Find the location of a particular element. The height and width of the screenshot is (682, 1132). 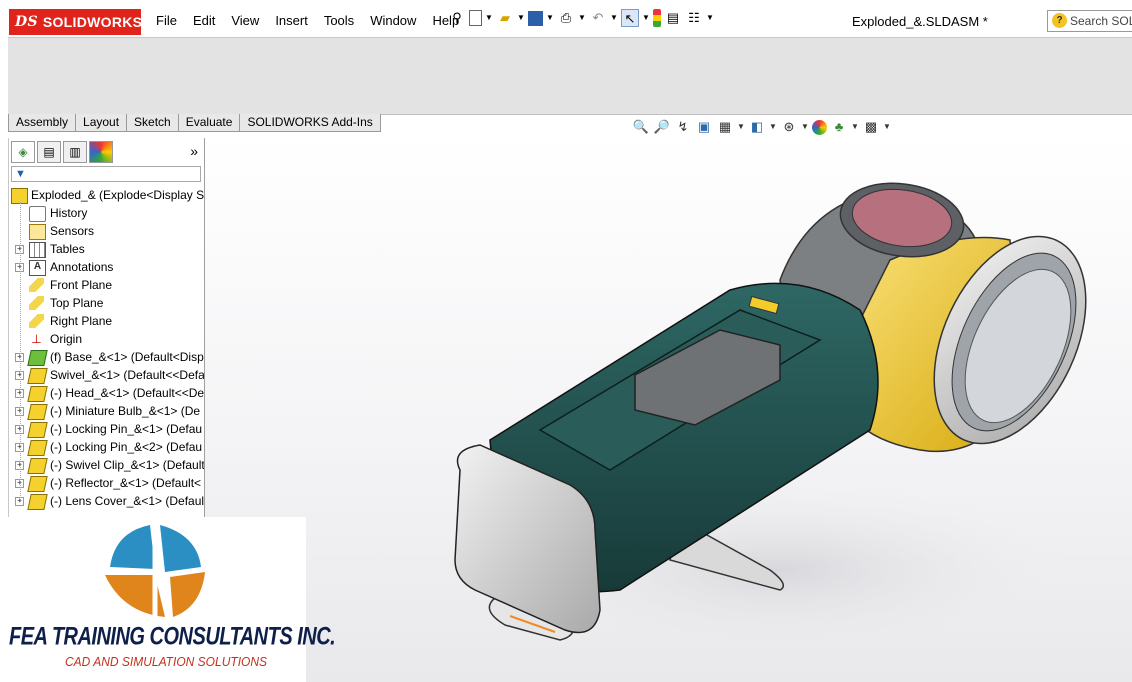

tab-assembly: Assembly is located at coordinates (42, 123).